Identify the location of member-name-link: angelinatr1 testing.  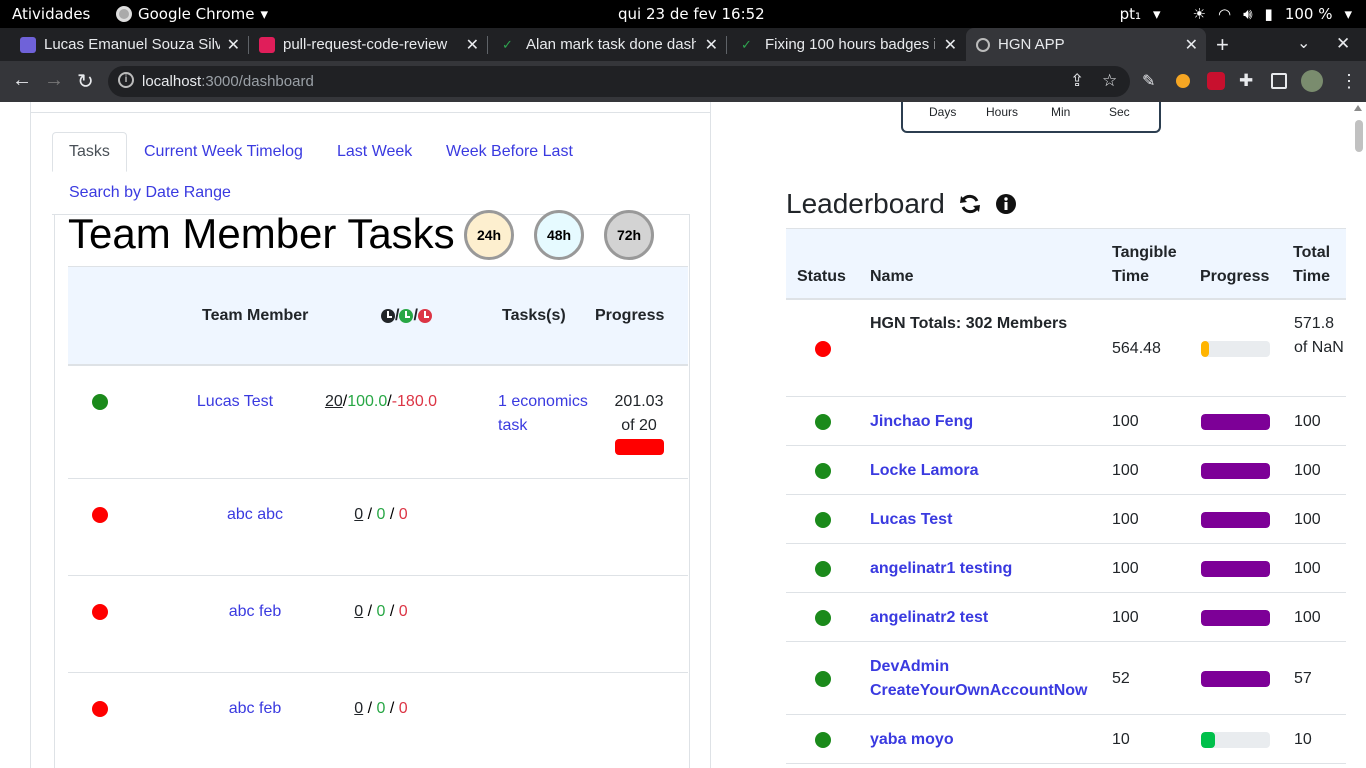
(985, 569).